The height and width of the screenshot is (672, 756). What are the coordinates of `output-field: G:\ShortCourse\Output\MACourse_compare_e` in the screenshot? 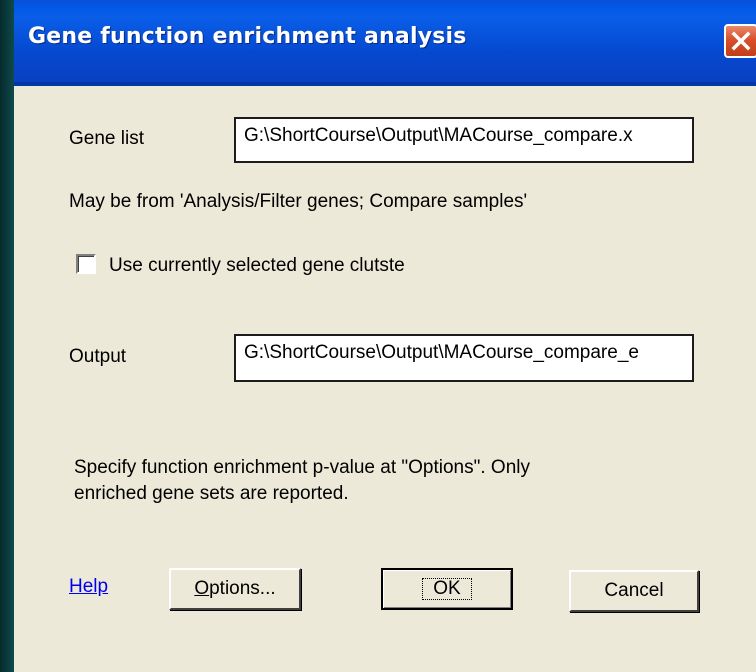 It's located at (464, 358).